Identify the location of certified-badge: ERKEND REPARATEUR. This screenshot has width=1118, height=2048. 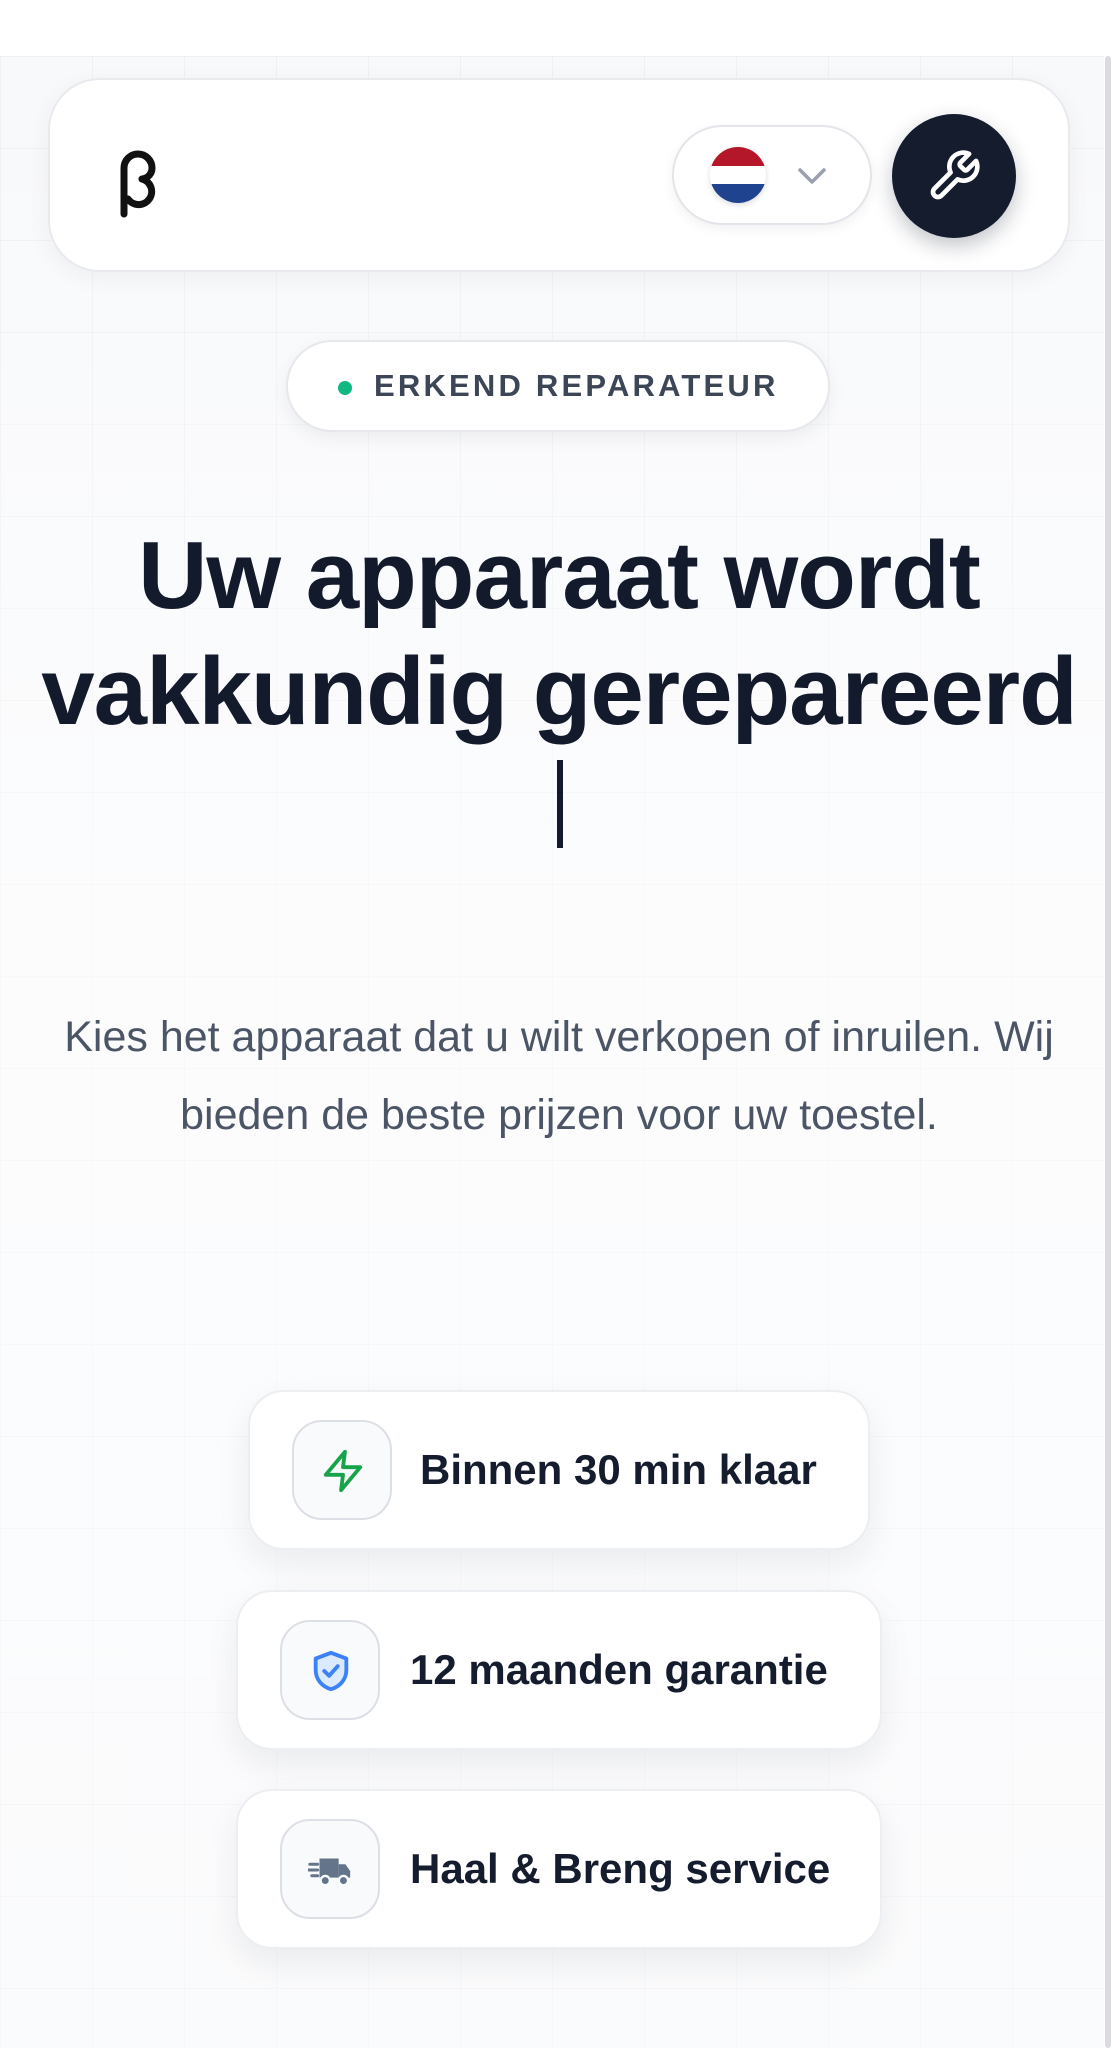
(558, 386).